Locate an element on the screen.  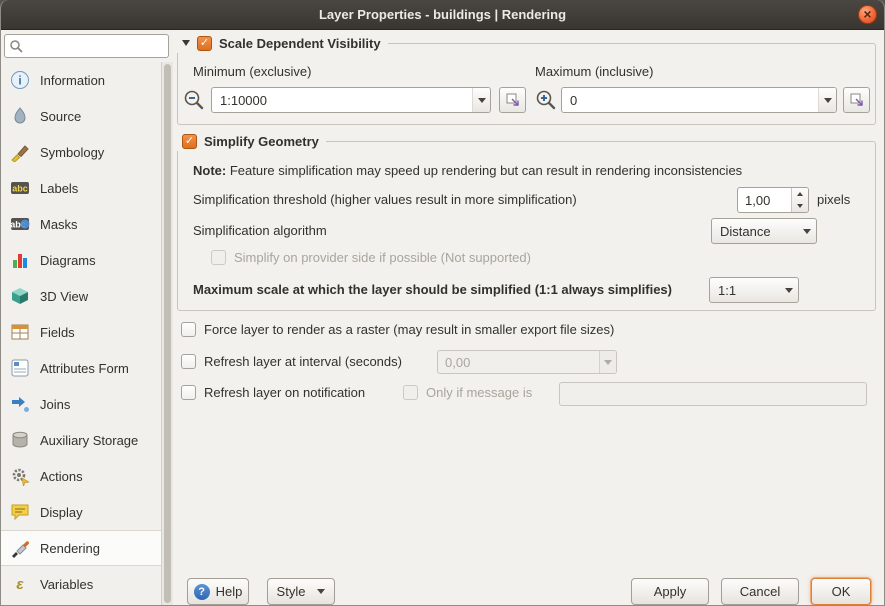
sidebar-item-masks: abc Masks is located at coordinates (81, 224).